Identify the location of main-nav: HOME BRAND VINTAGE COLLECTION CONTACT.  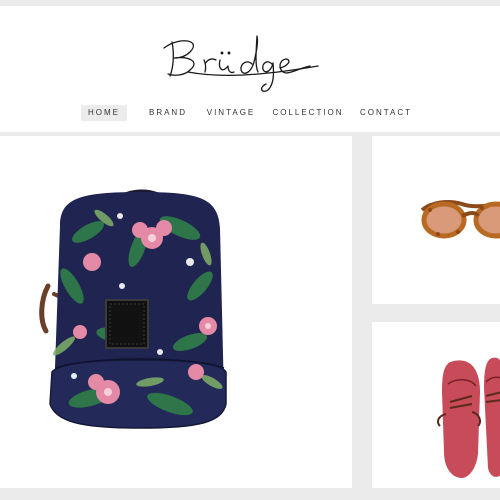
(250, 113).